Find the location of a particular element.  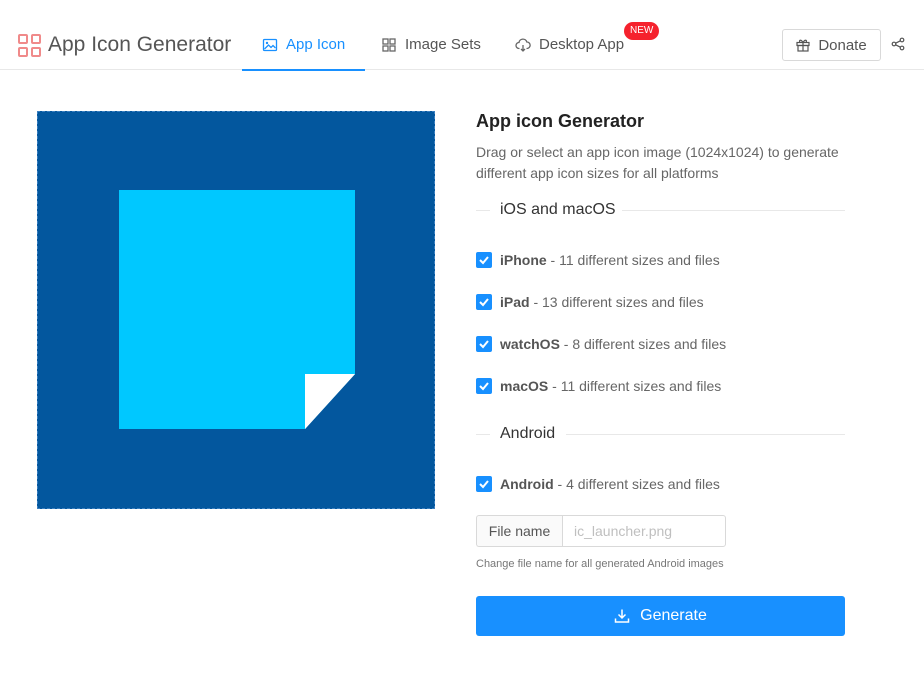

app-logo-icon is located at coordinates (30, 46).